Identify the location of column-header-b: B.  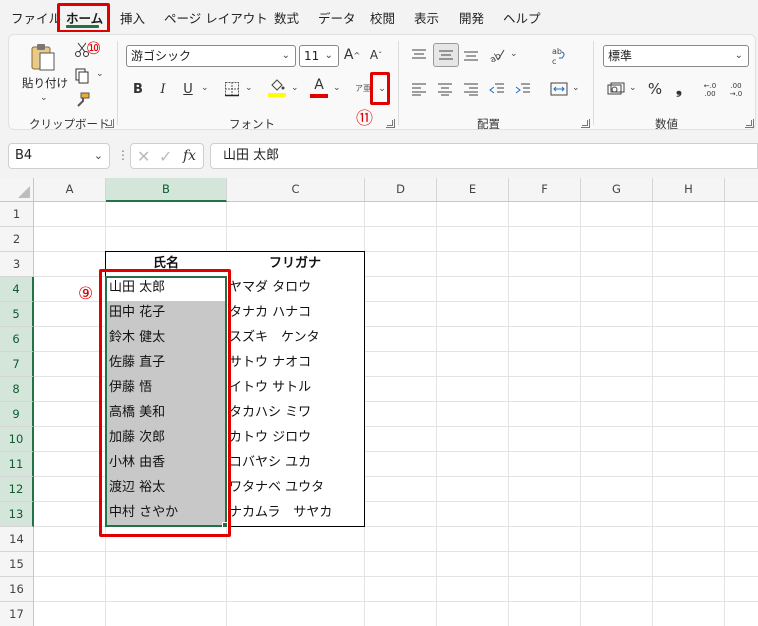
(166, 190).